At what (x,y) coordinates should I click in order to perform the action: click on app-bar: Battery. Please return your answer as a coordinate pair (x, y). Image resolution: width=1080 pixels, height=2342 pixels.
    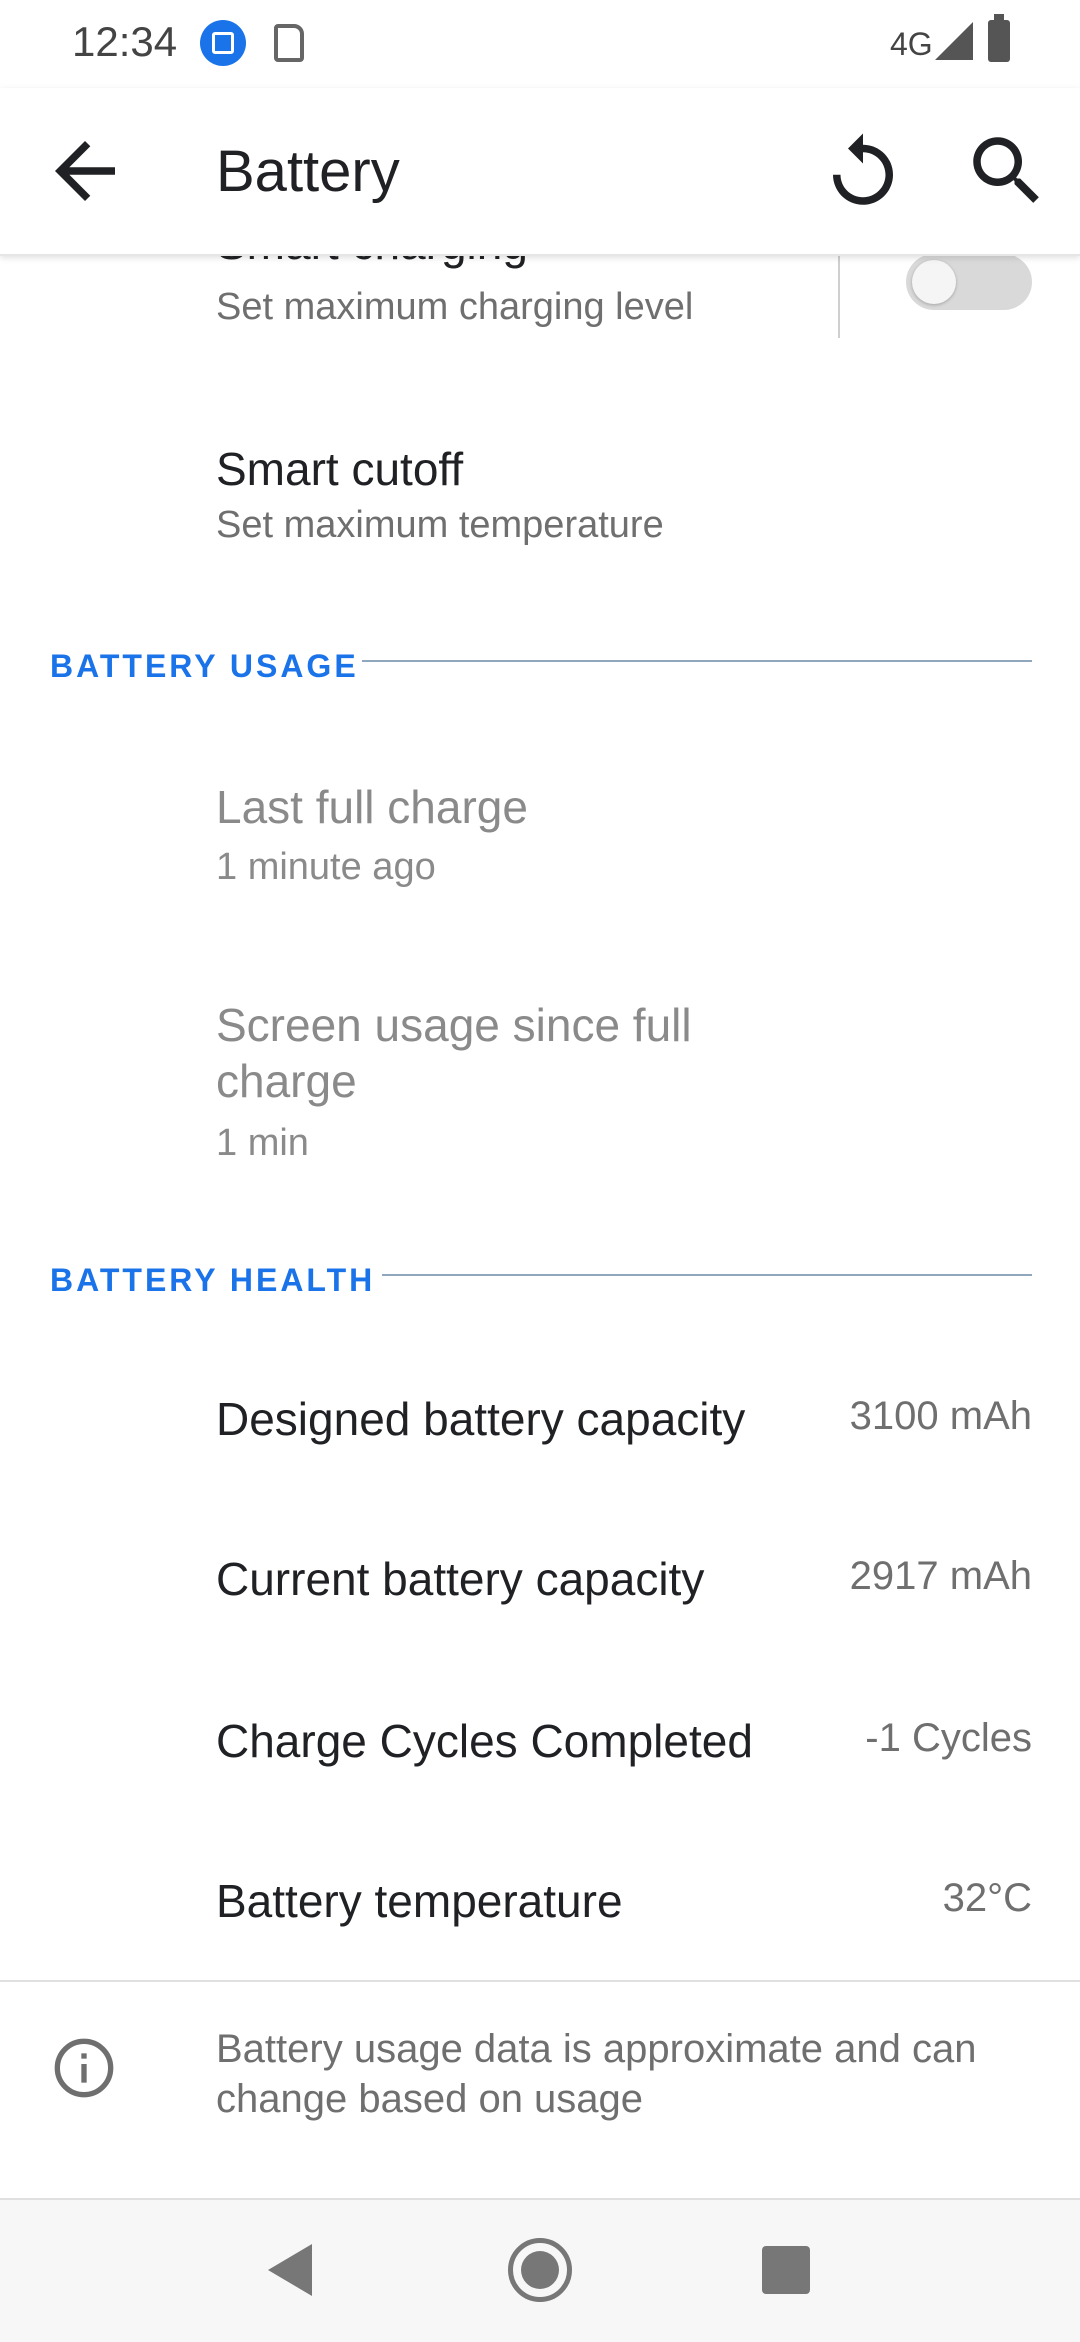
    Looking at the image, I should click on (540, 172).